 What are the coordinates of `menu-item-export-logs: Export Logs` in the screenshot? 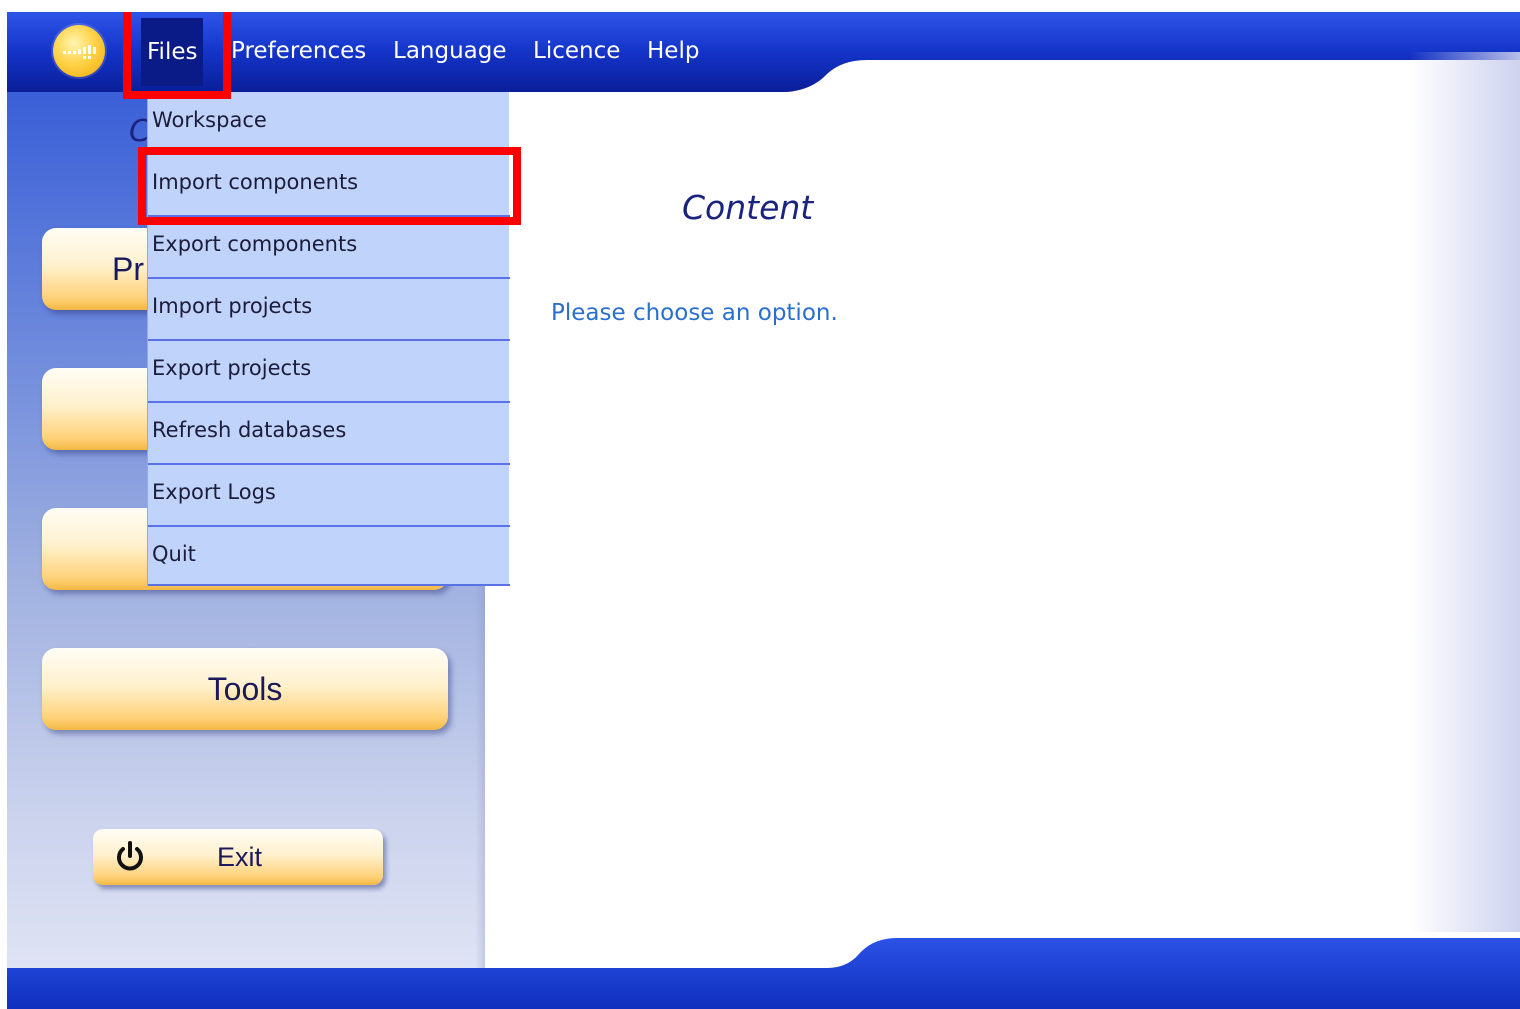 It's located at (329, 495).